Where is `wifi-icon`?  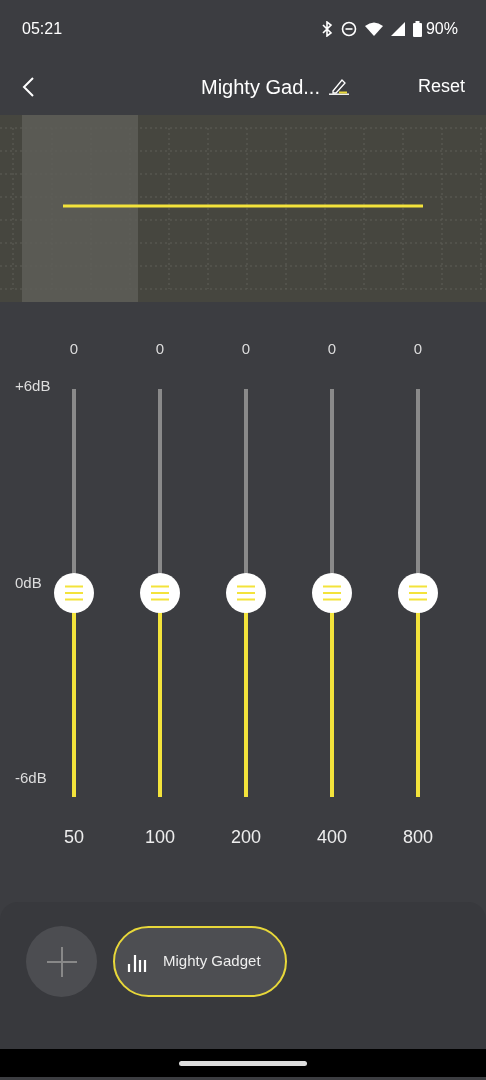
wifi-icon is located at coordinates (373, 29).